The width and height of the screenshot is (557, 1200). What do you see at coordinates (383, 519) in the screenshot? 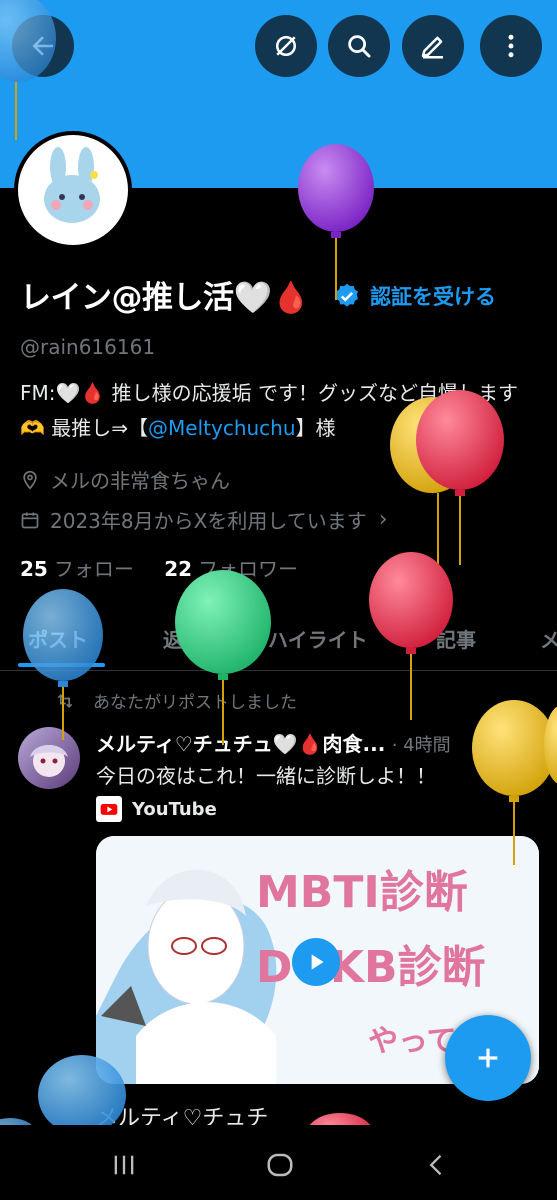
I see `chevron-right-icon: ›` at bounding box center [383, 519].